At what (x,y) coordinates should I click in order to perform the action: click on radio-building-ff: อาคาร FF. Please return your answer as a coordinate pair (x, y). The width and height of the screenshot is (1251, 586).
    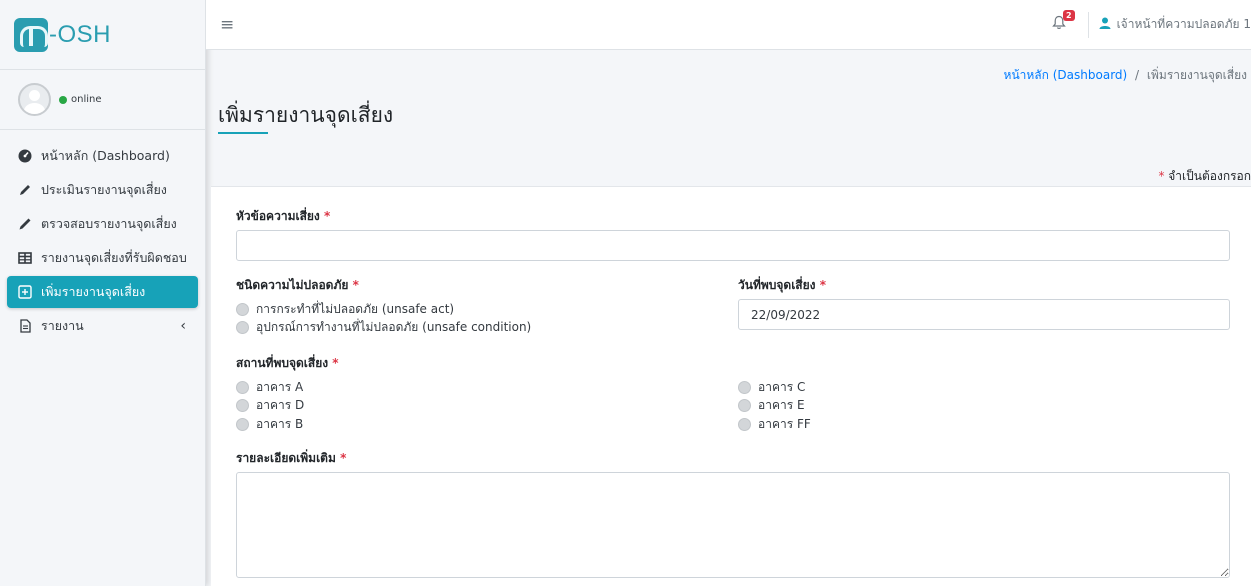
    Looking at the image, I should click on (774, 424).